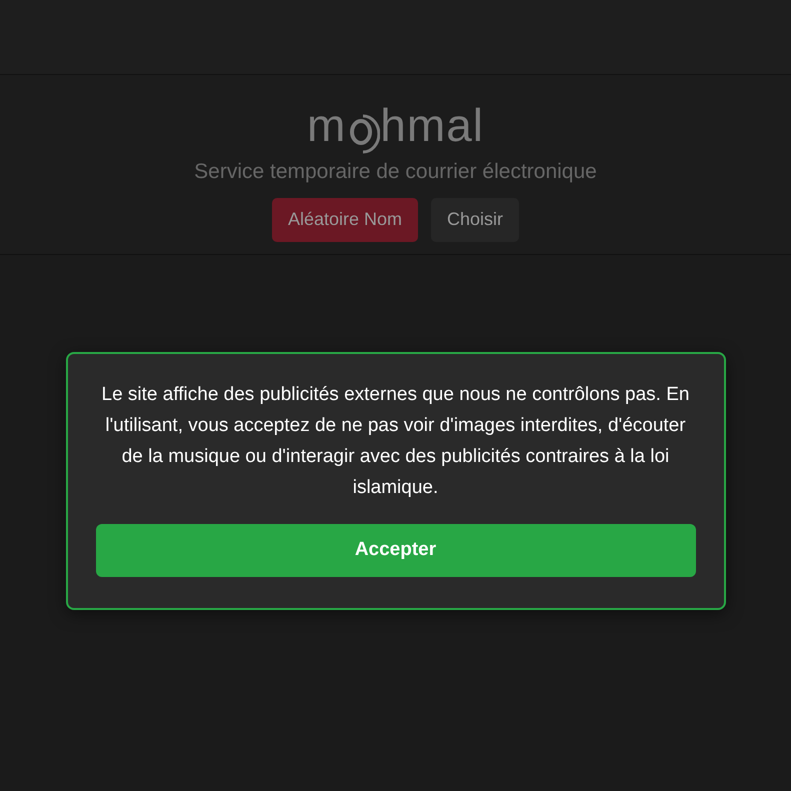  What do you see at coordinates (432, 125) in the screenshot?
I see `logo-text: hmal` at bounding box center [432, 125].